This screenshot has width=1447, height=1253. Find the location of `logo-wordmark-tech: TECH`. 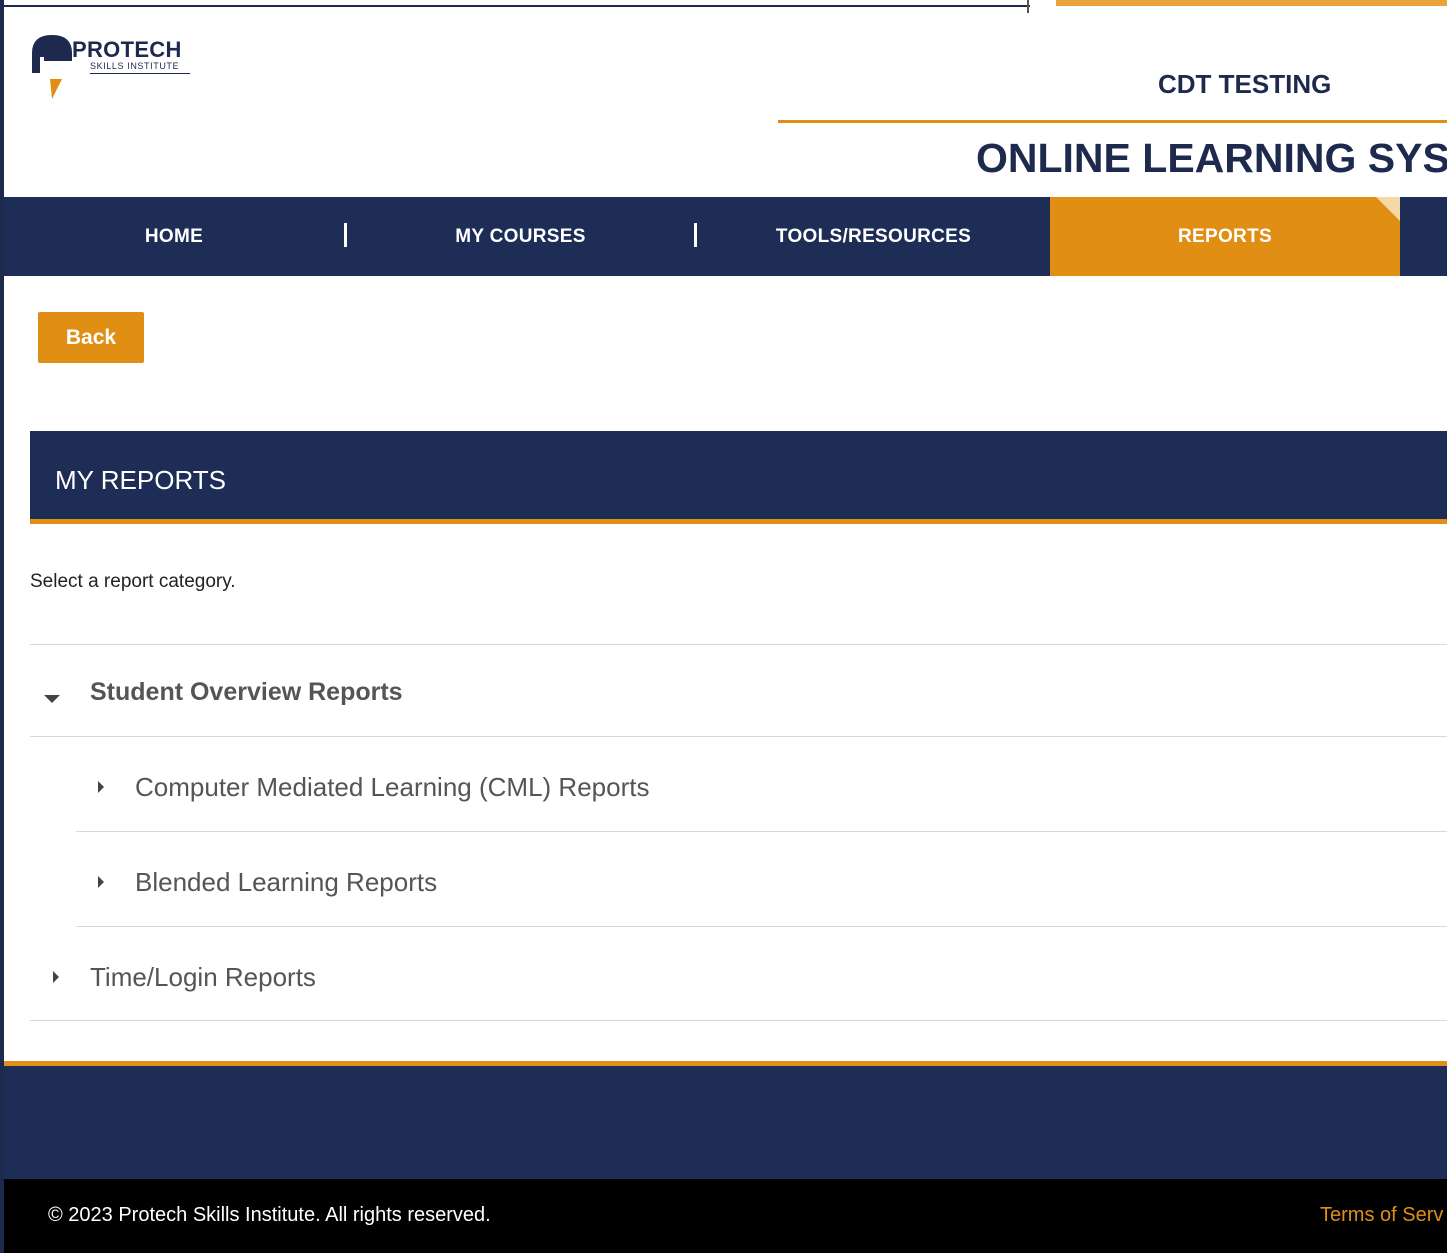

logo-wordmark-tech: TECH is located at coordinates (151, 49).